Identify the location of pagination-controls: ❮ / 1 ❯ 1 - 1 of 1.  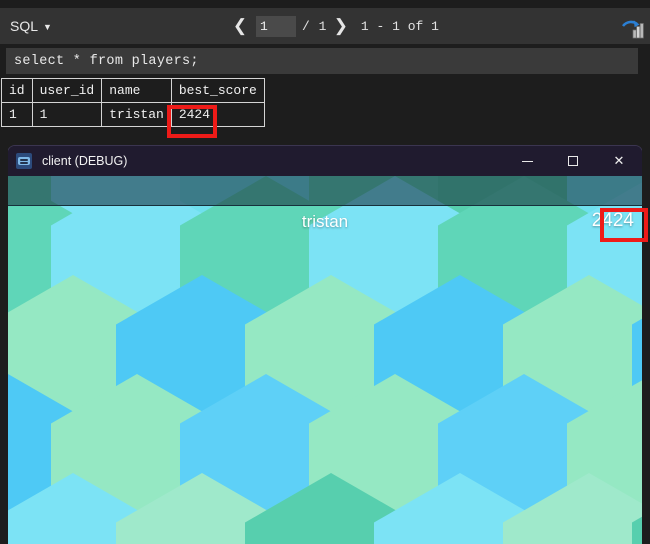
(333, 26).